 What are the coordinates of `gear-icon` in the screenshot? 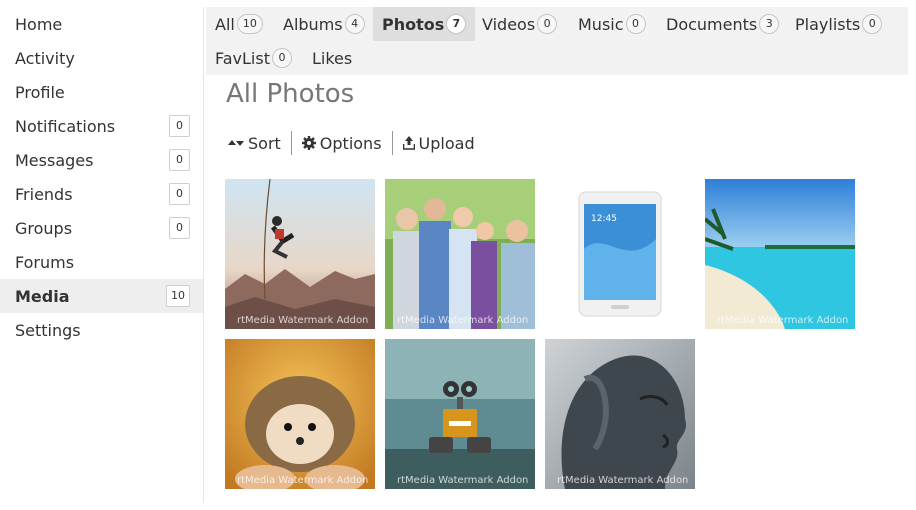 It's located at (308, 143).